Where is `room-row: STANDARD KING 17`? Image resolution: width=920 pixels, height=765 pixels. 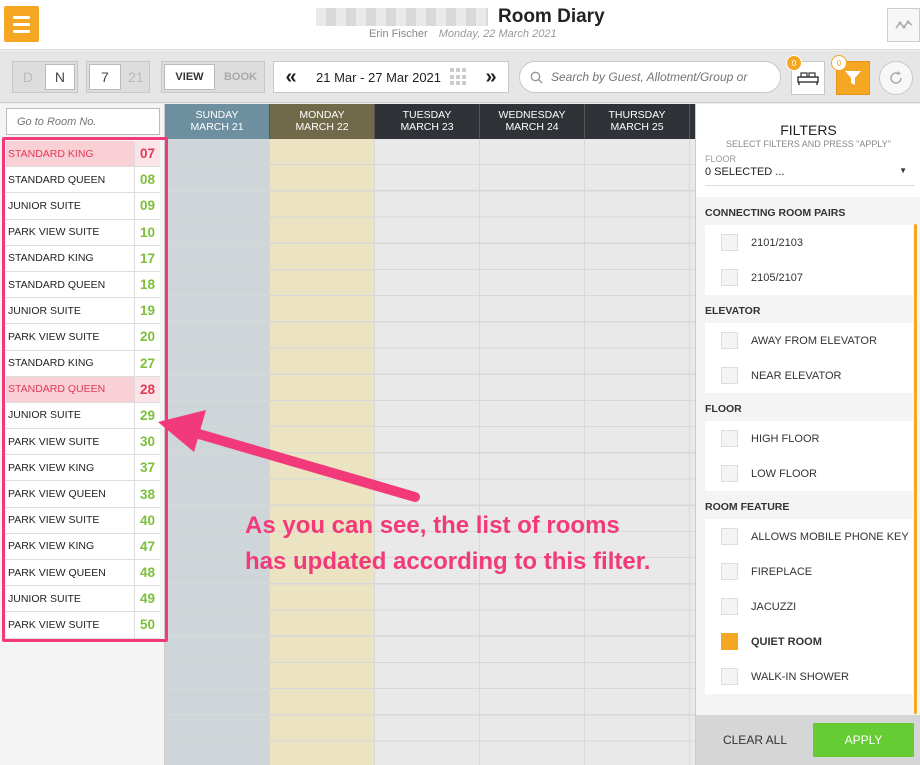 room-row: STANDARD KING 17 is located at coordinates (83, 258).